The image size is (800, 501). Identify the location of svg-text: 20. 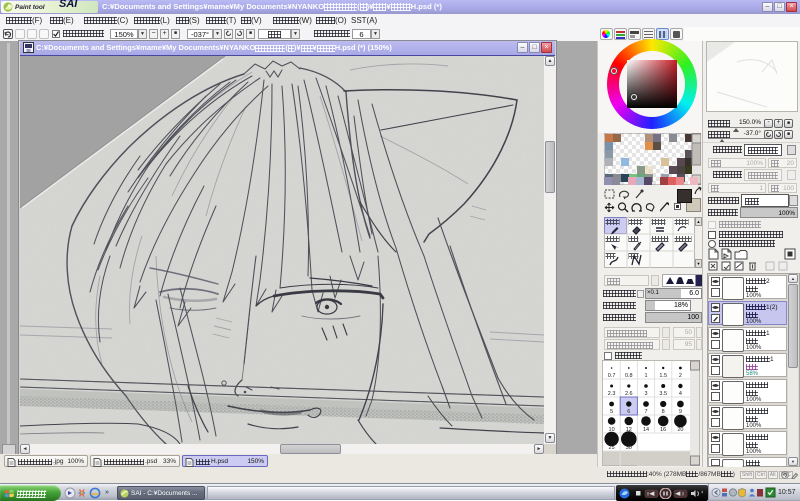
(680, 430).